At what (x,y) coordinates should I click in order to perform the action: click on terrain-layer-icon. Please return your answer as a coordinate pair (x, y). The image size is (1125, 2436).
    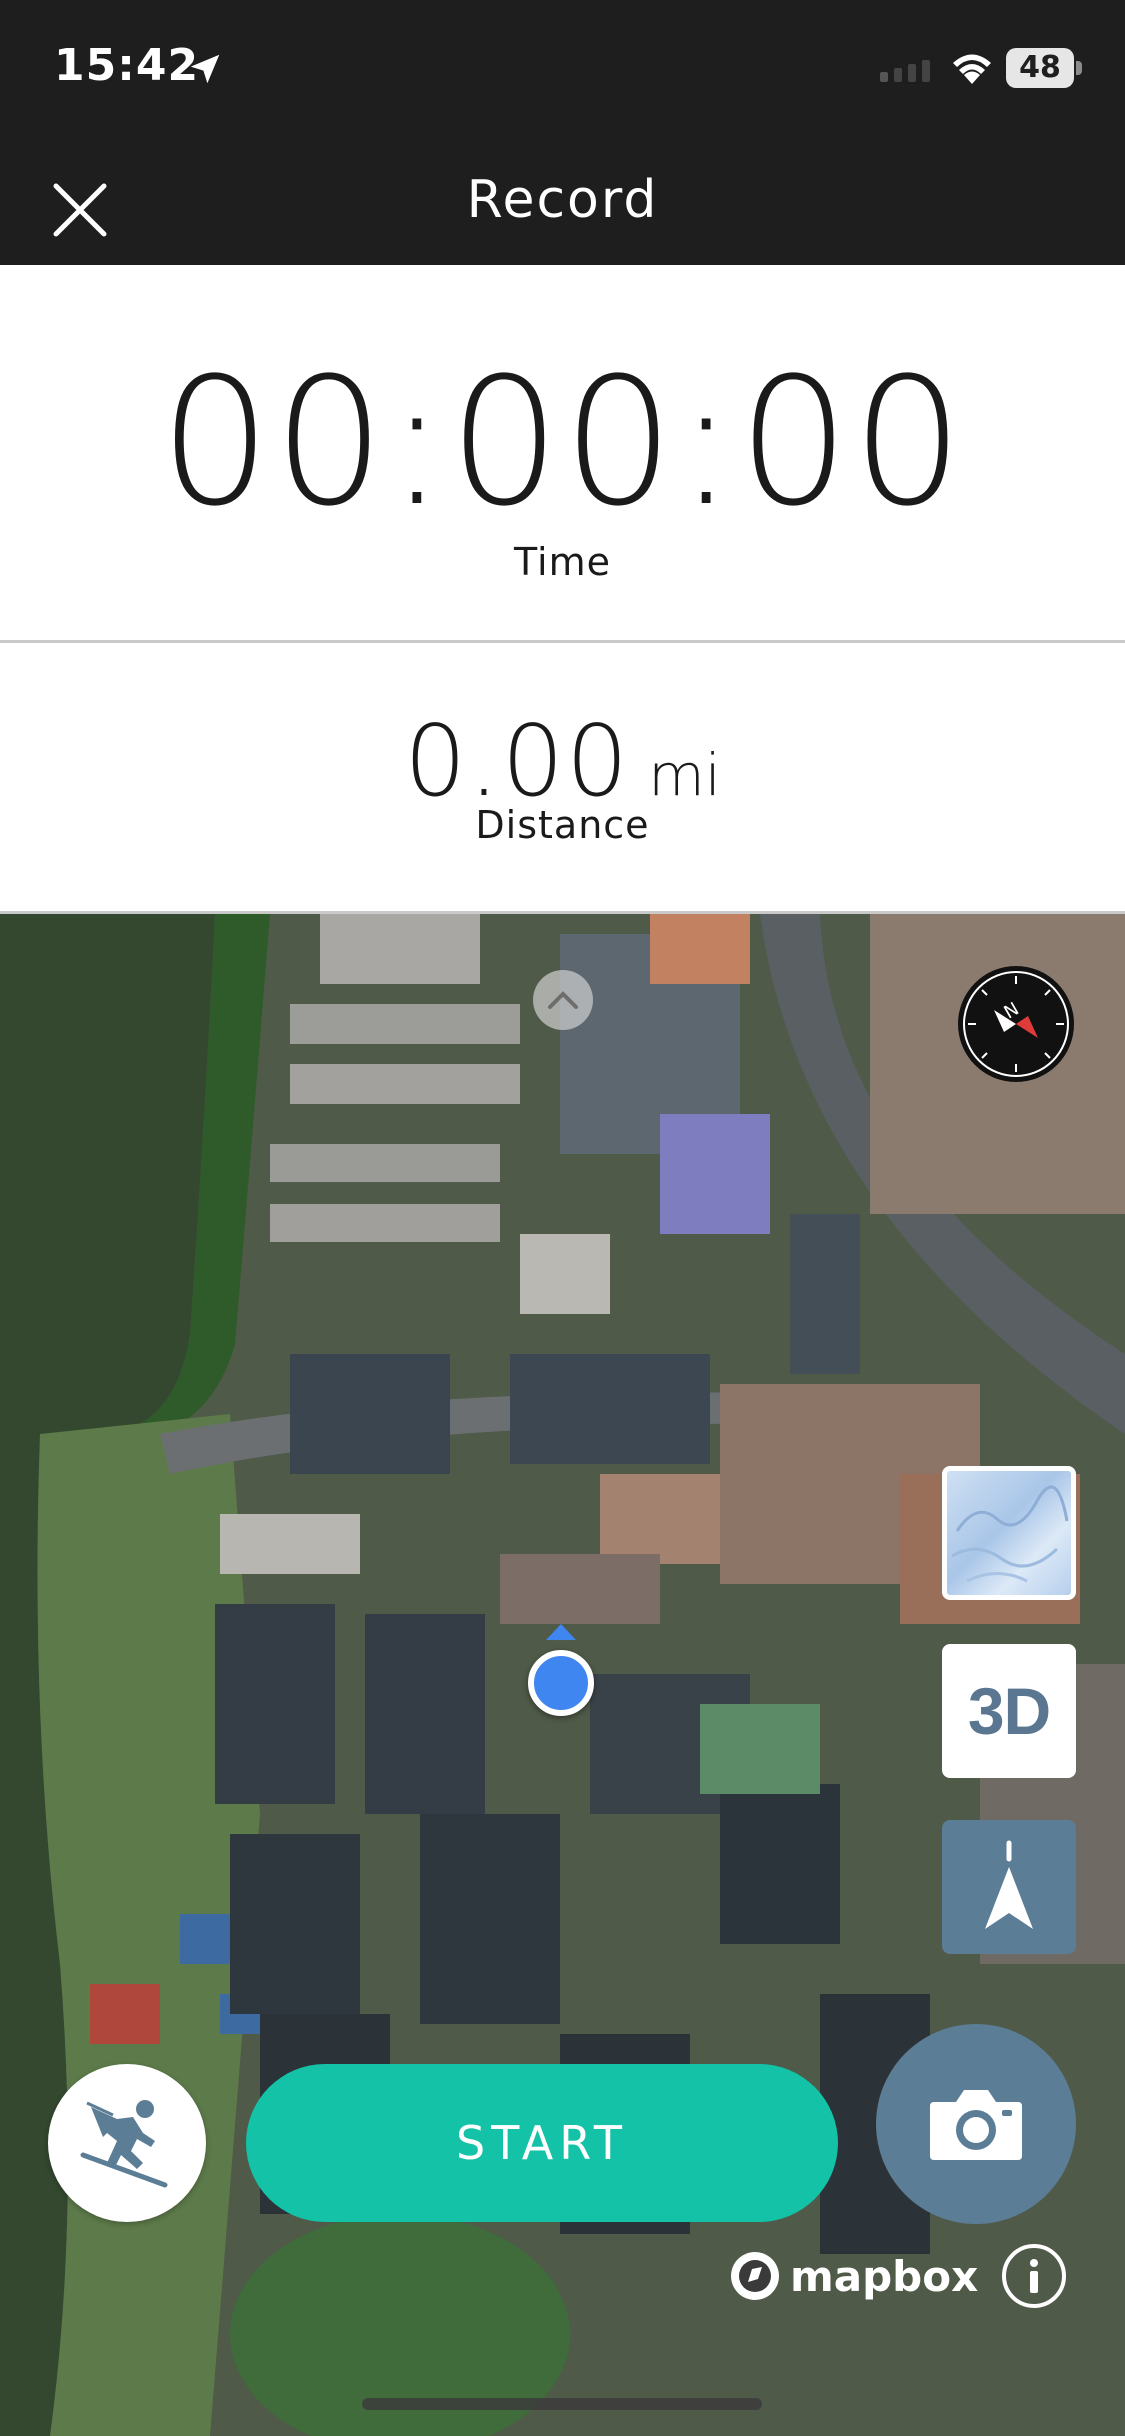
    Looking at the image, I should click on (1010, 1534).